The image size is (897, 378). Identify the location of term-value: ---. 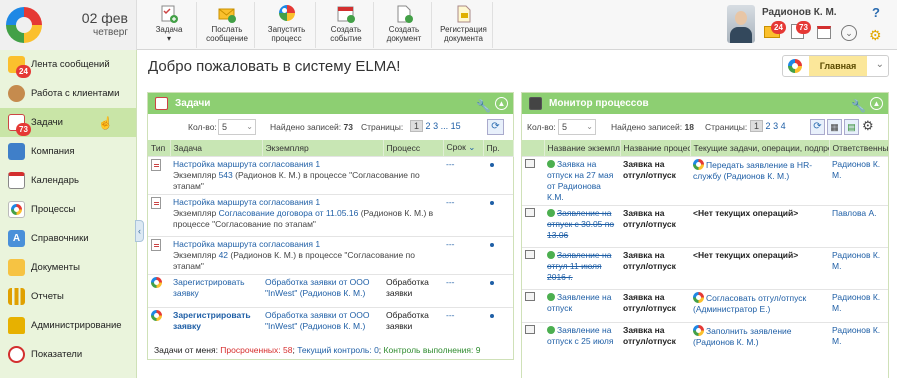
(450, 314).